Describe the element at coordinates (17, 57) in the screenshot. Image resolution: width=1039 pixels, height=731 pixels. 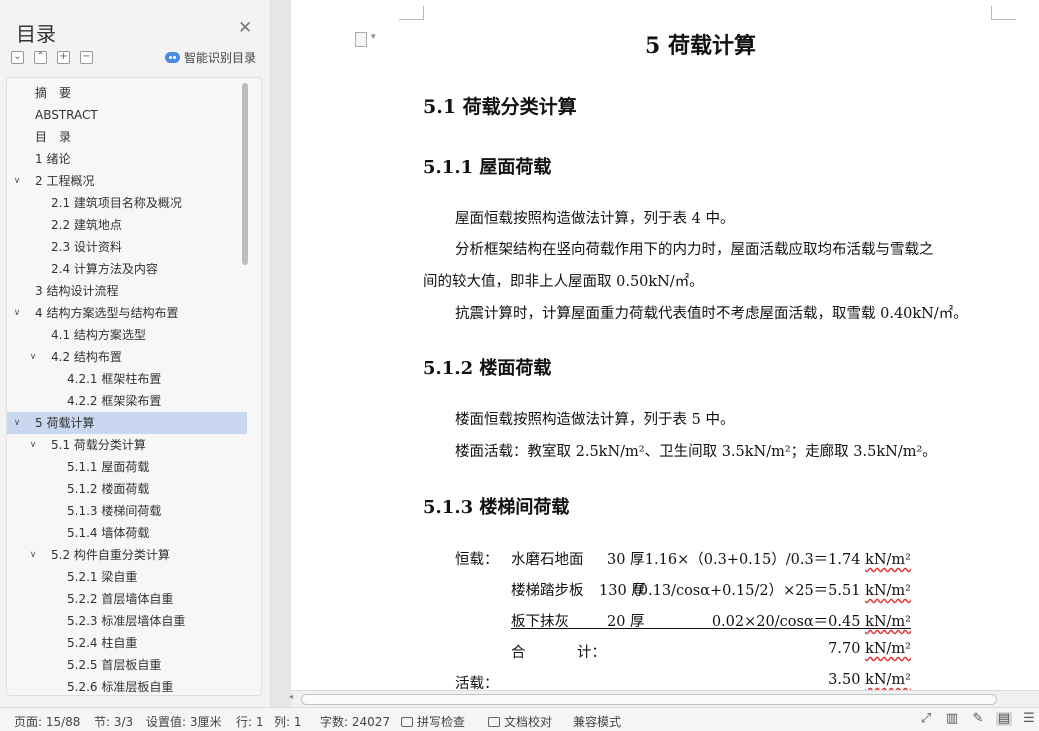
I see `expand-all-icon: ⌄` at that location.